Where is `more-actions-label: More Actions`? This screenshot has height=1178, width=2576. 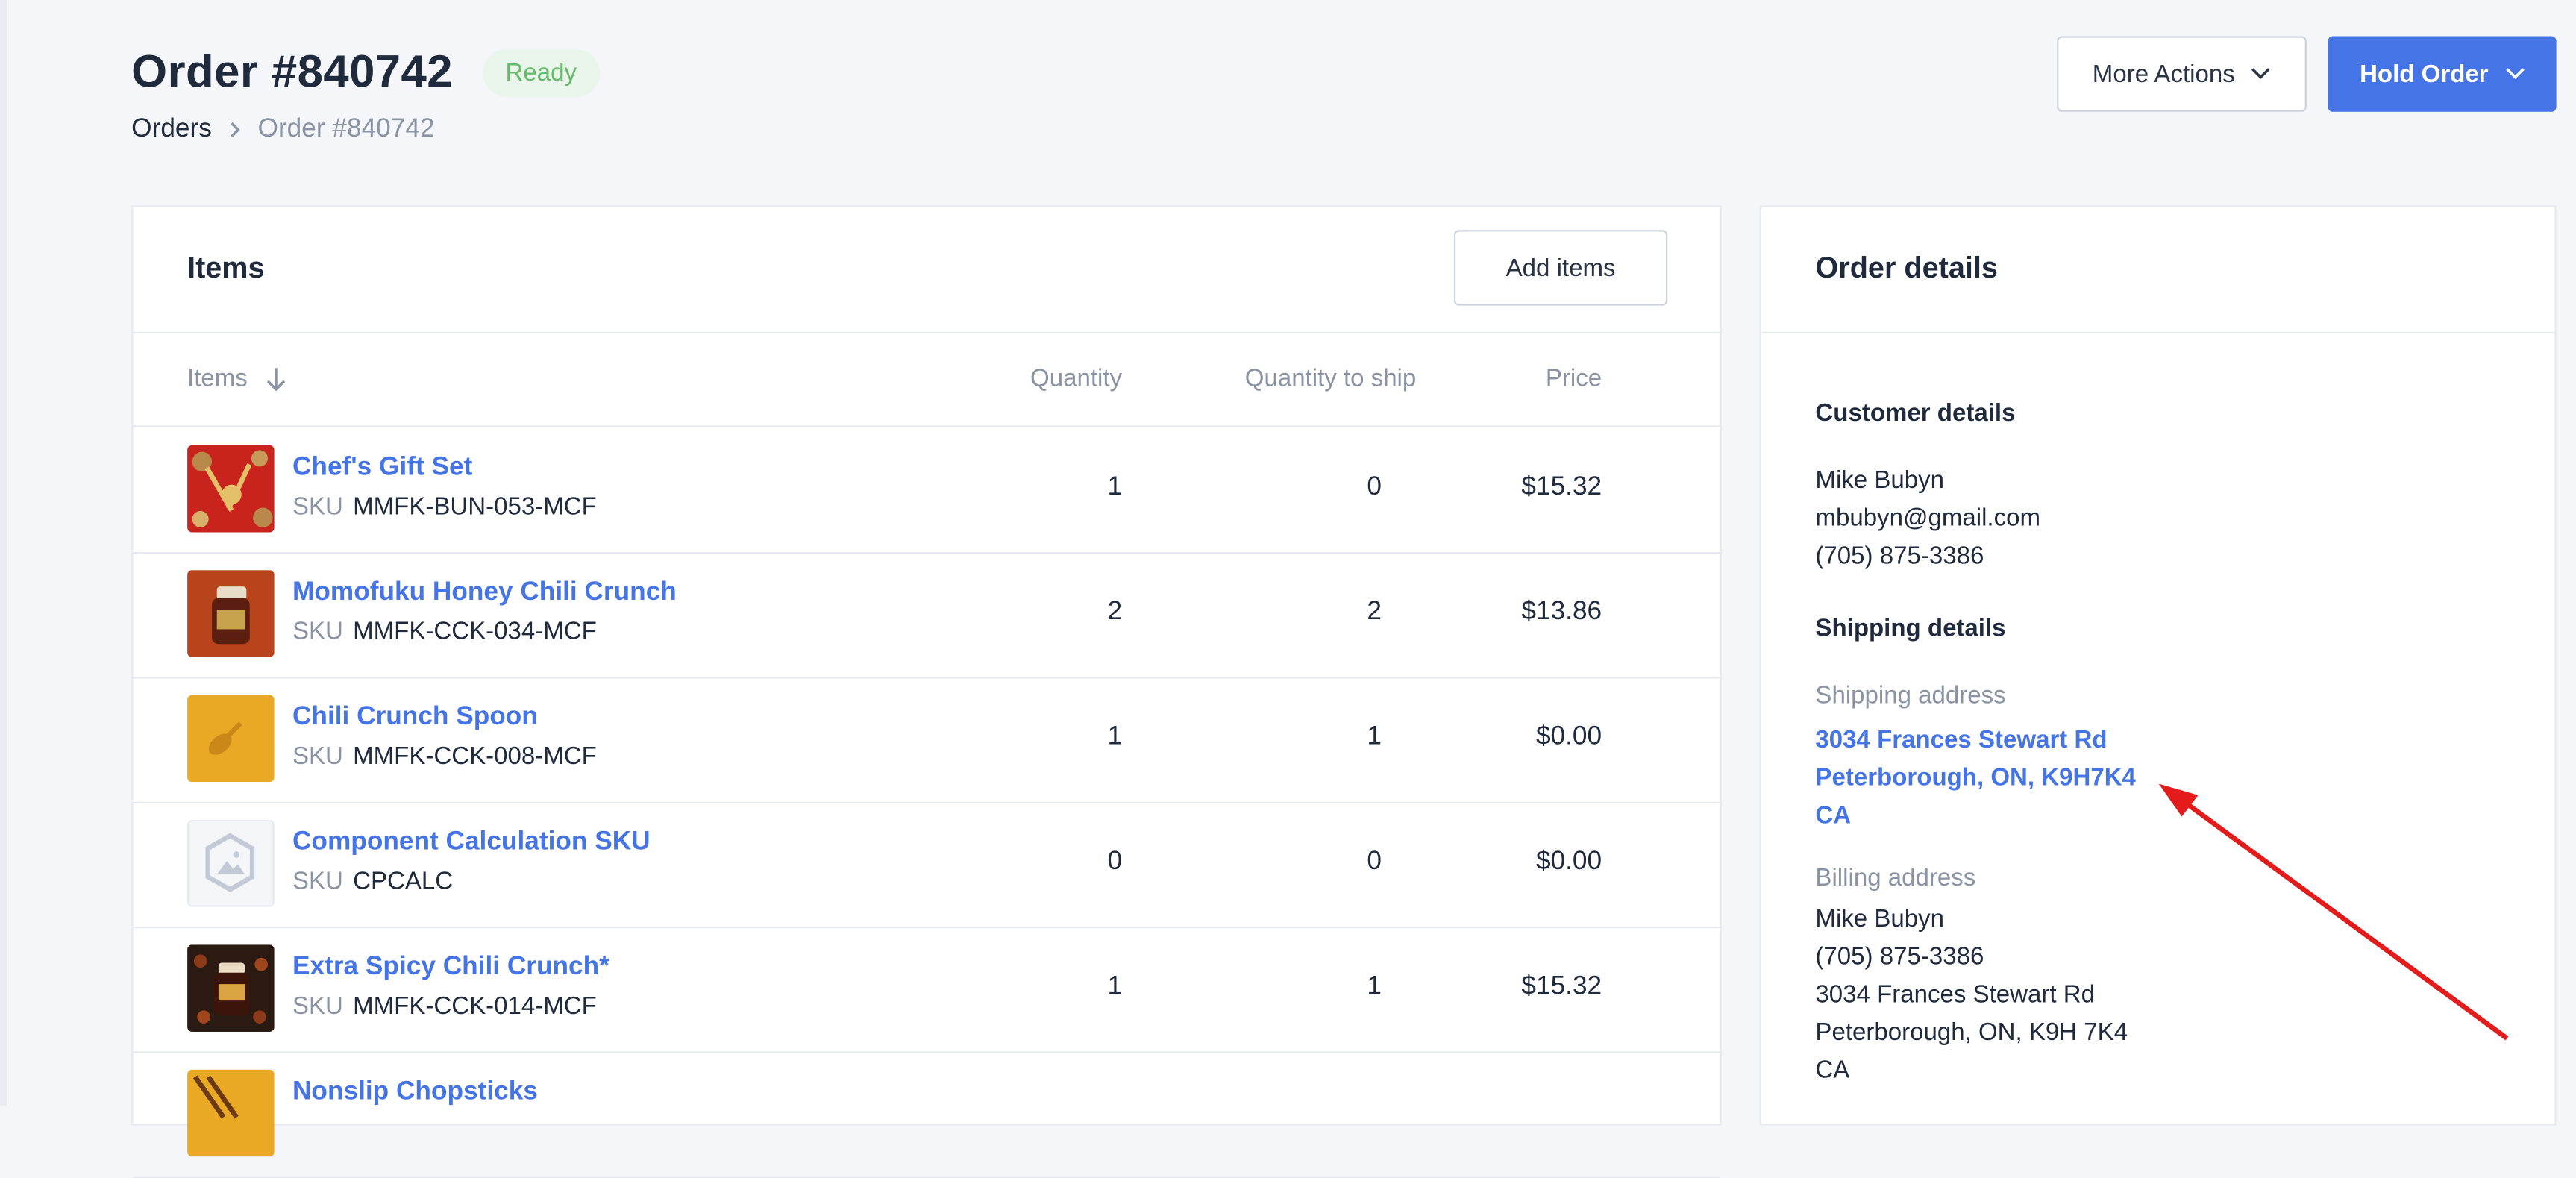
more-actions-label: More Actions is located at coordinates (2163, 74).